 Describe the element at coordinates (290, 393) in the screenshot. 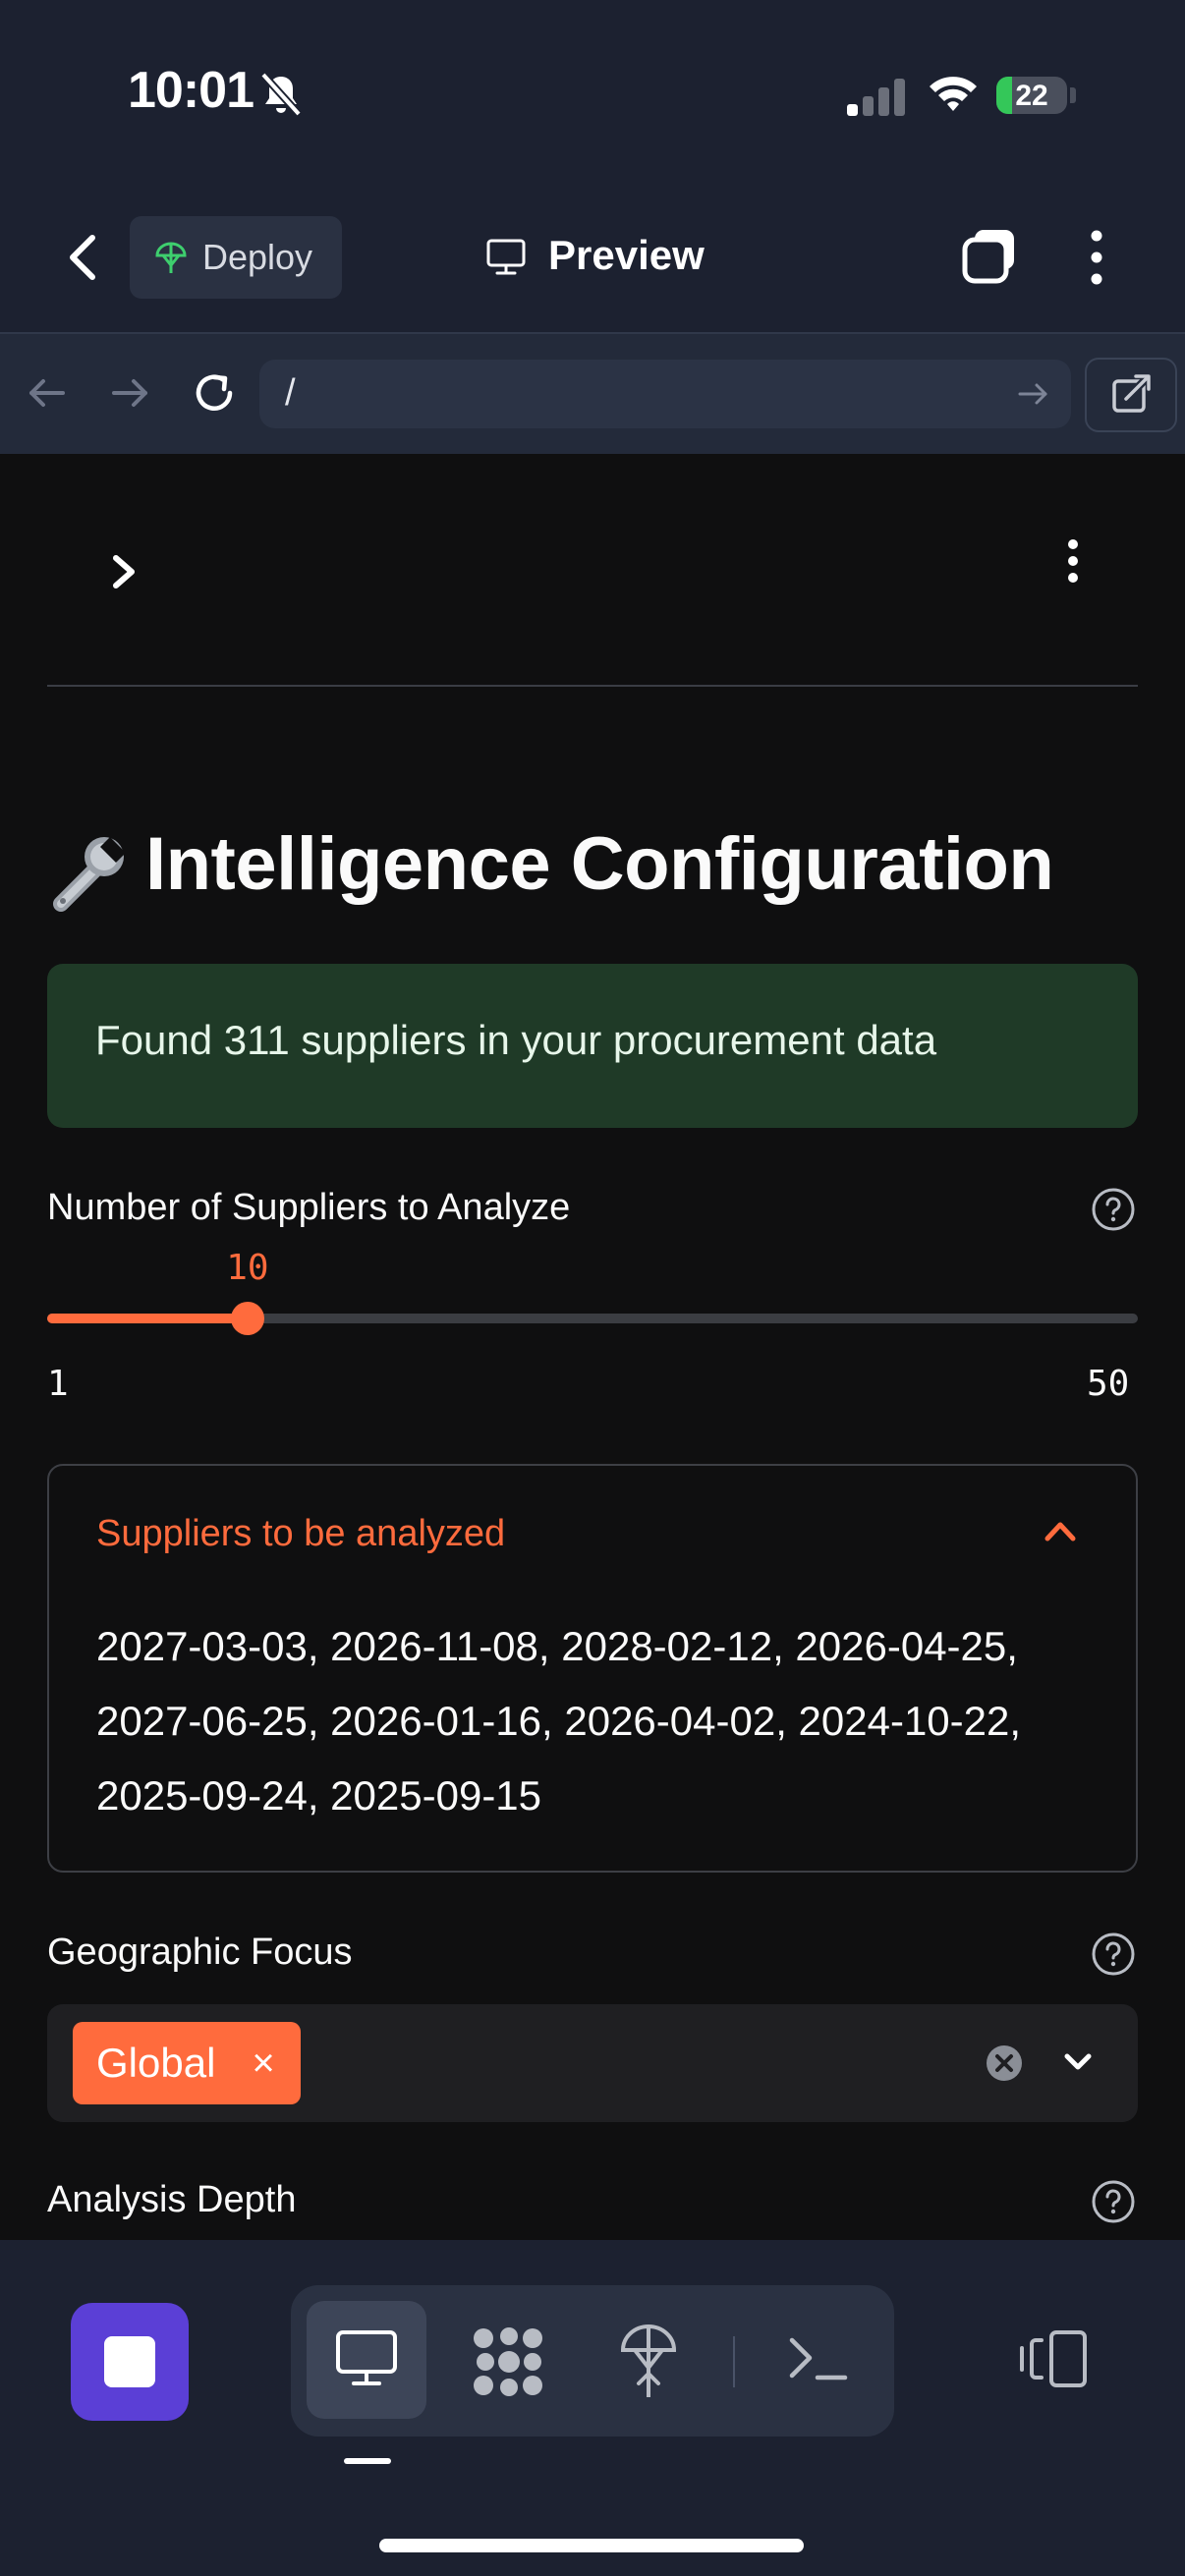

I see `url-text: /` at that location.